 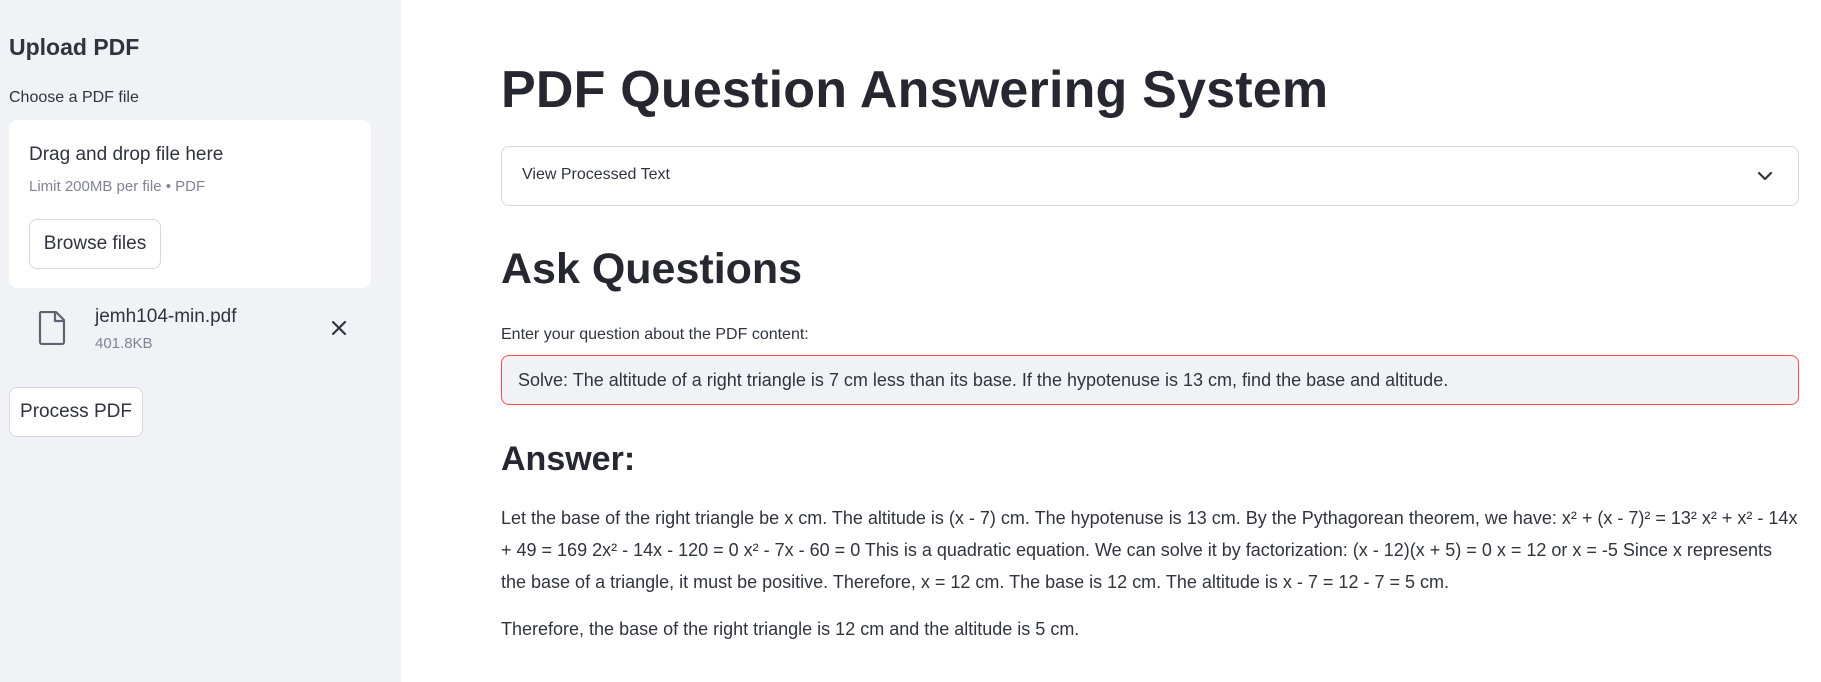 I want to click on uploaded-file: jemh104-min.pdf 401.8KB, so click(x=190, y=330).